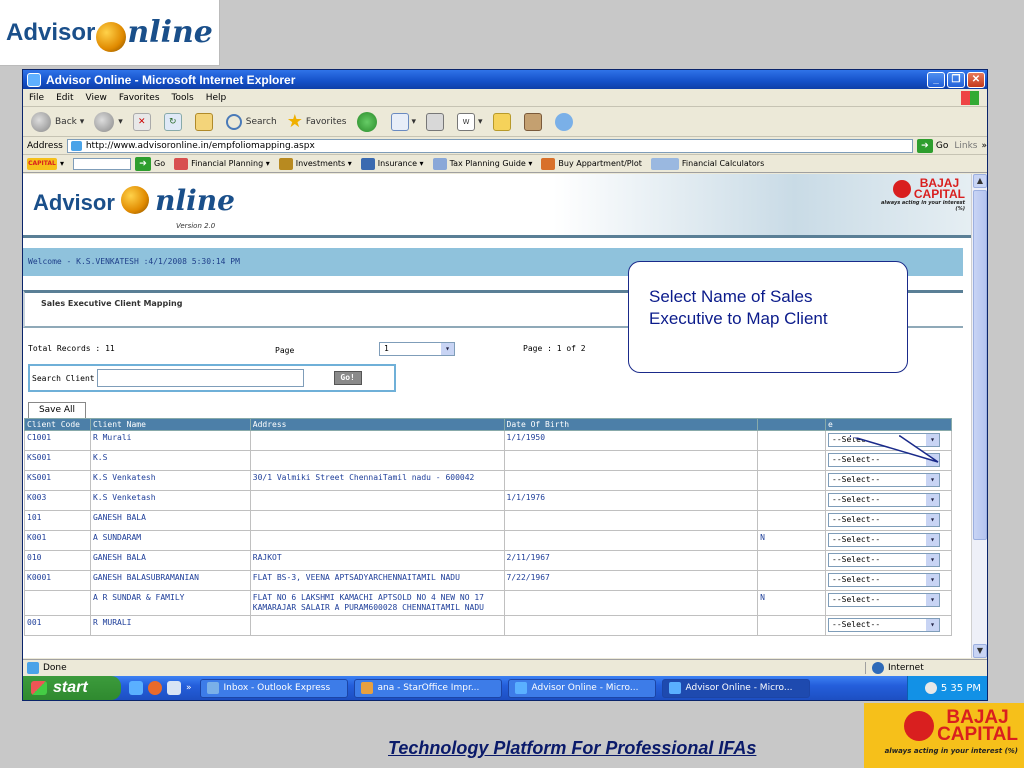  What do you see at coordinates (731, 296) in the screenshot?
I see `callout-line-1: Select Name of Sales` at bounding box center [731, 296].